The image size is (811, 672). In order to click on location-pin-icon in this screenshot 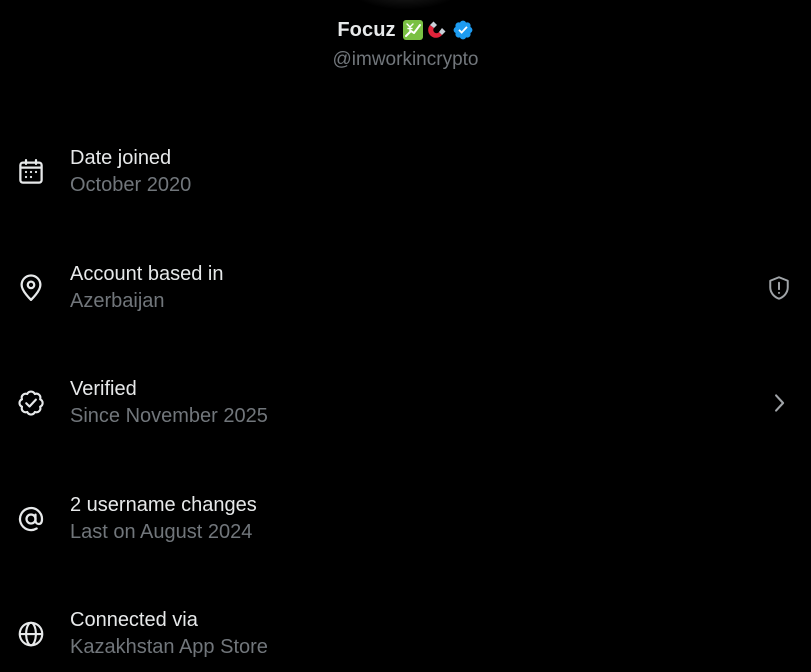, I will do `click(31, 288)`.